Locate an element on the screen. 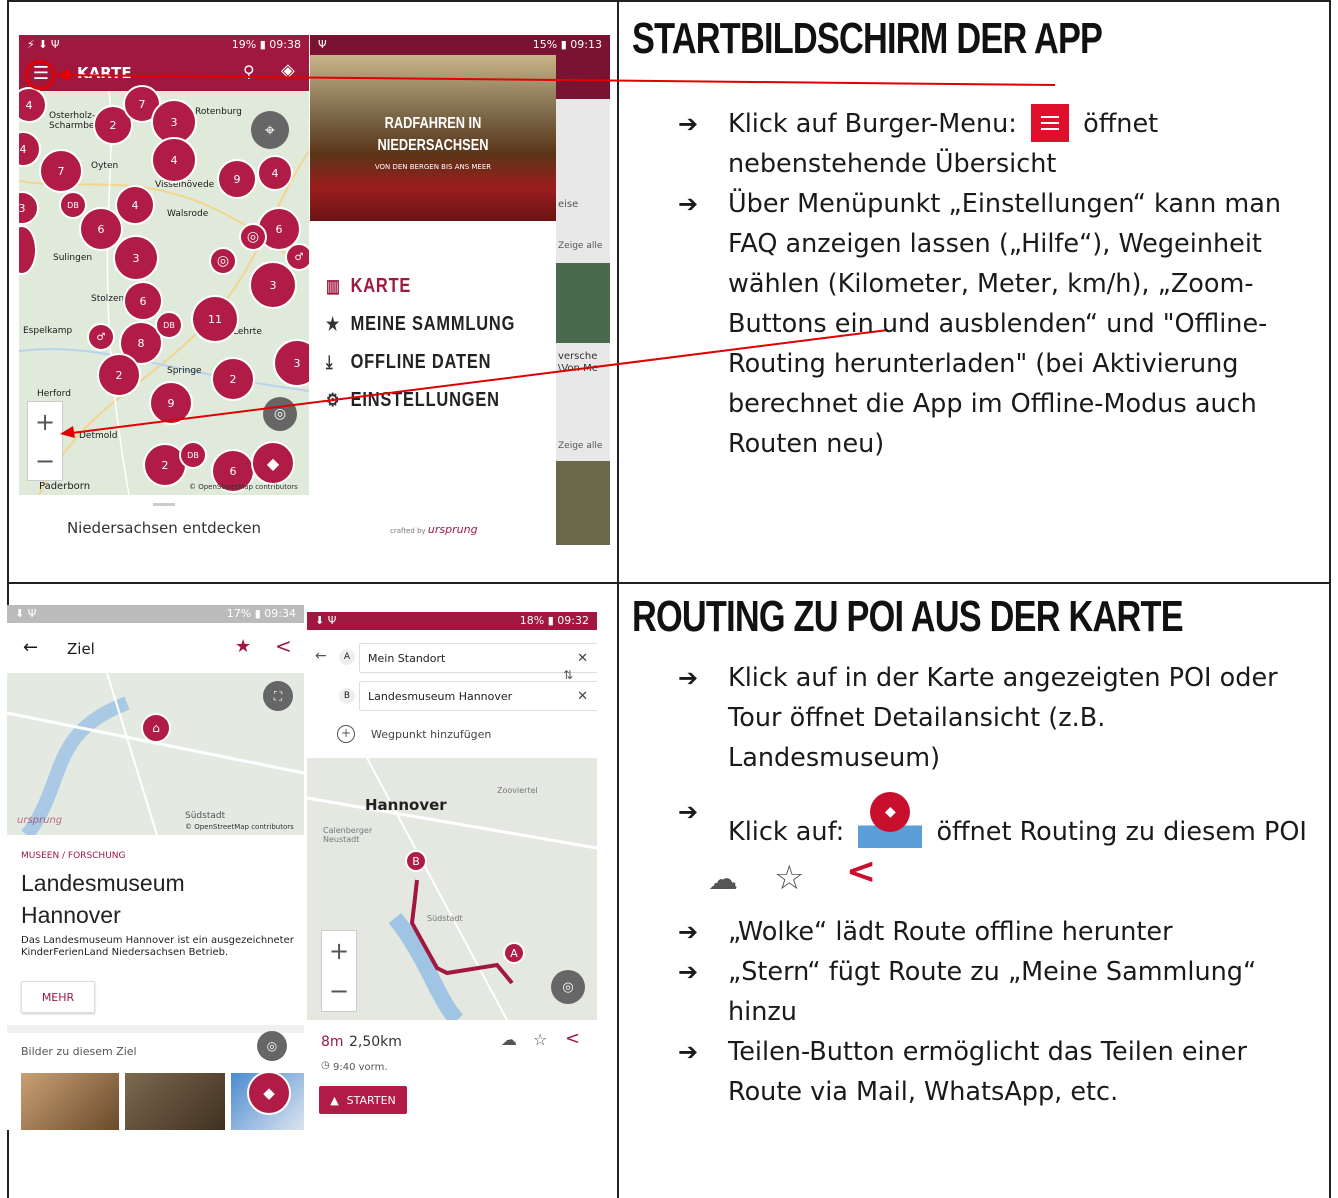 This screenshot has height=1198, width=1338. banner-line1: RADFAHREN IN is located at coordinates (433, 123).